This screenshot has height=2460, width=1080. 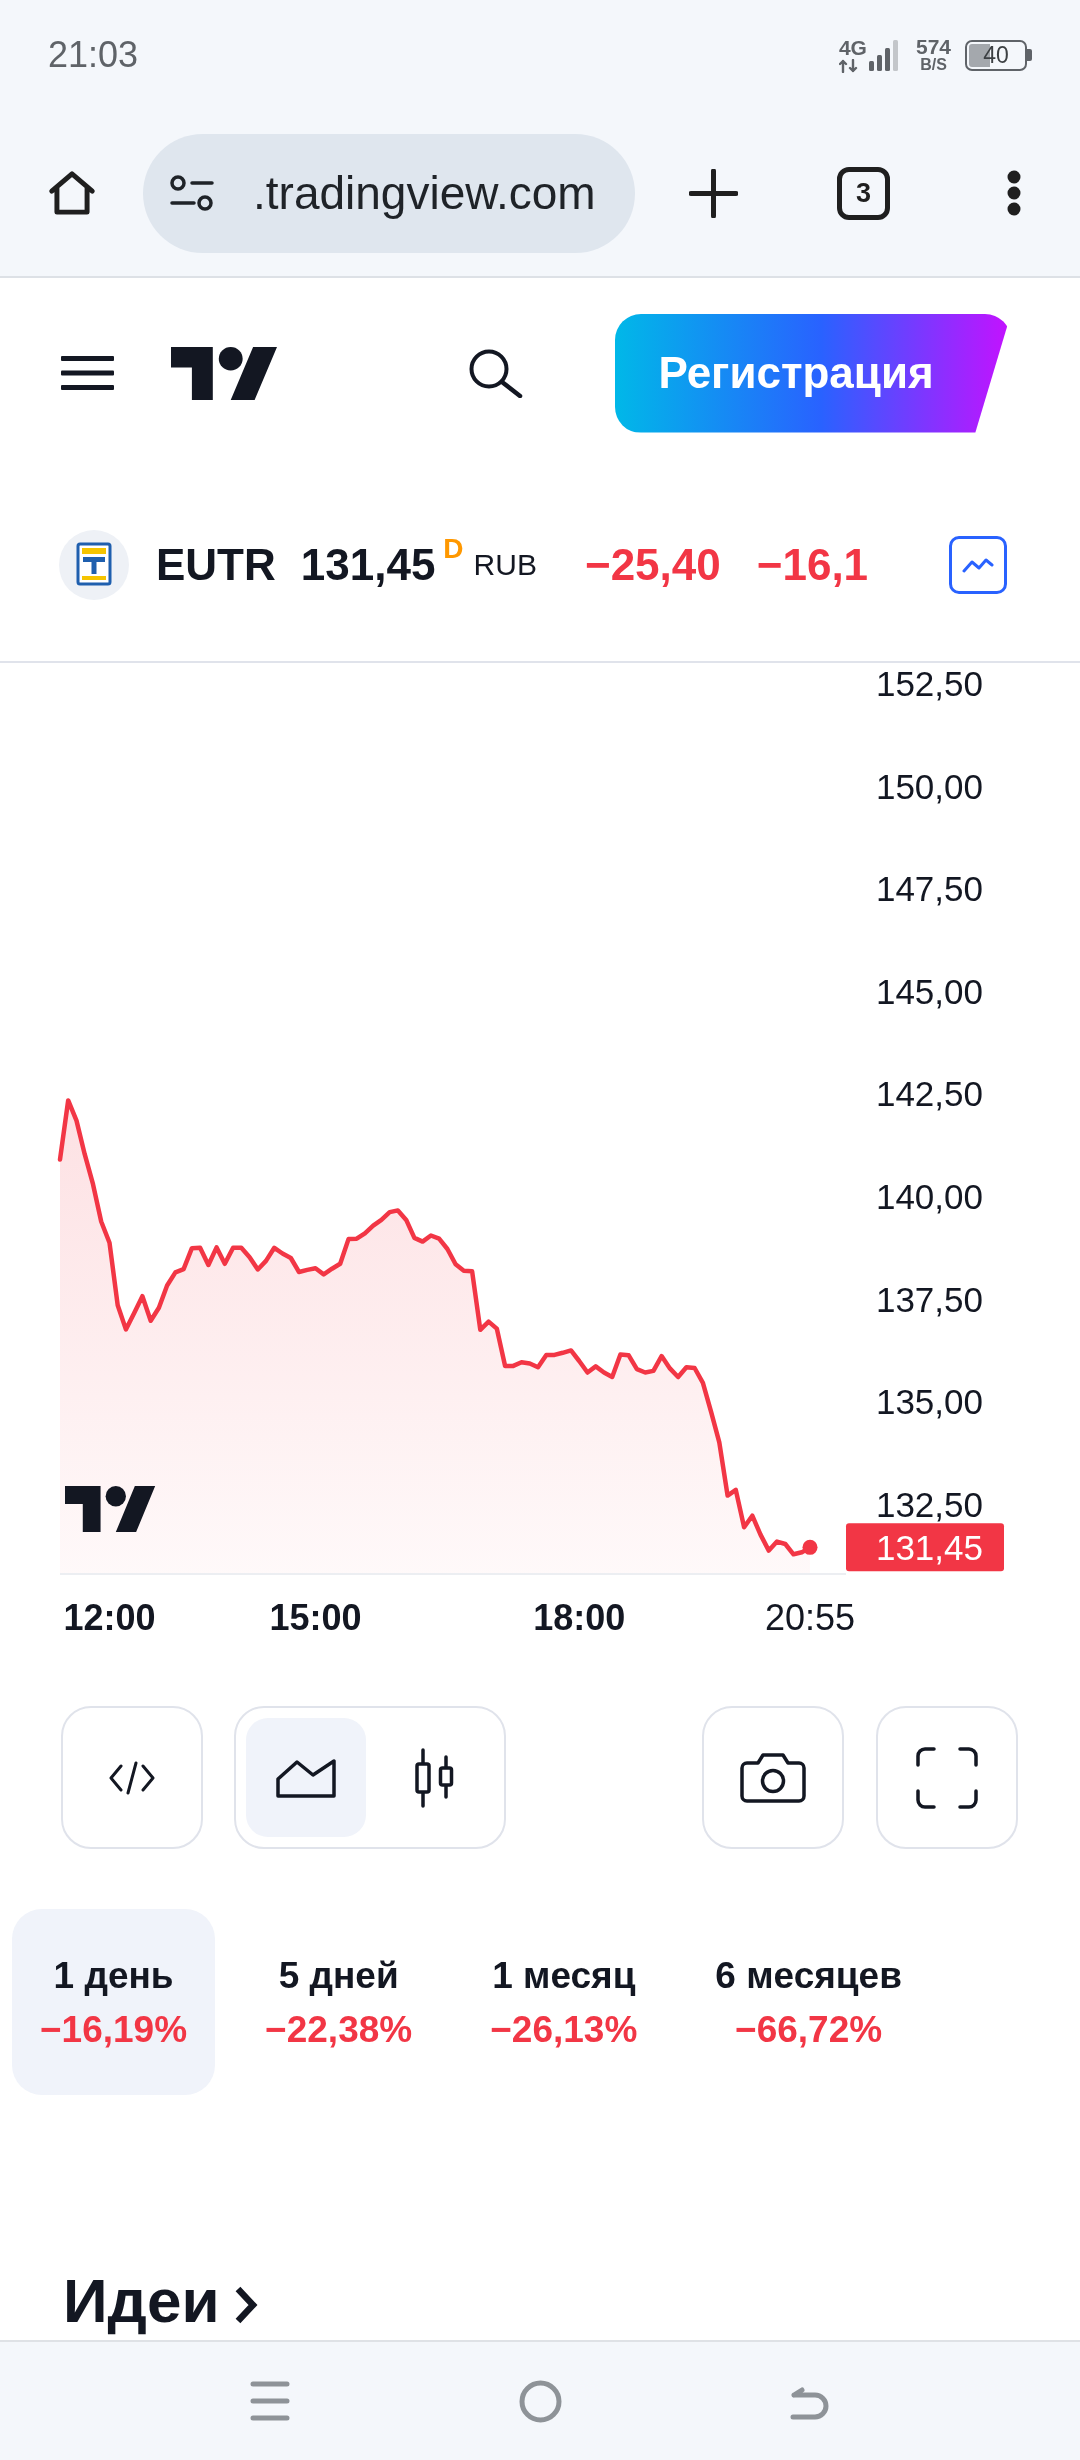 What do you see at coordinates (192, 193) in the screenshot?
I see `tune-icon` at bounding box center [192, 193].